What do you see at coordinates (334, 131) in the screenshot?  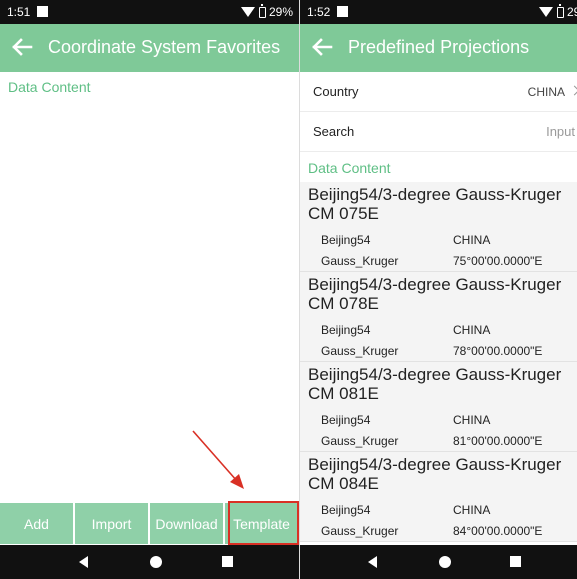 I see `search-label: Search` at bounding box center [334, 131].